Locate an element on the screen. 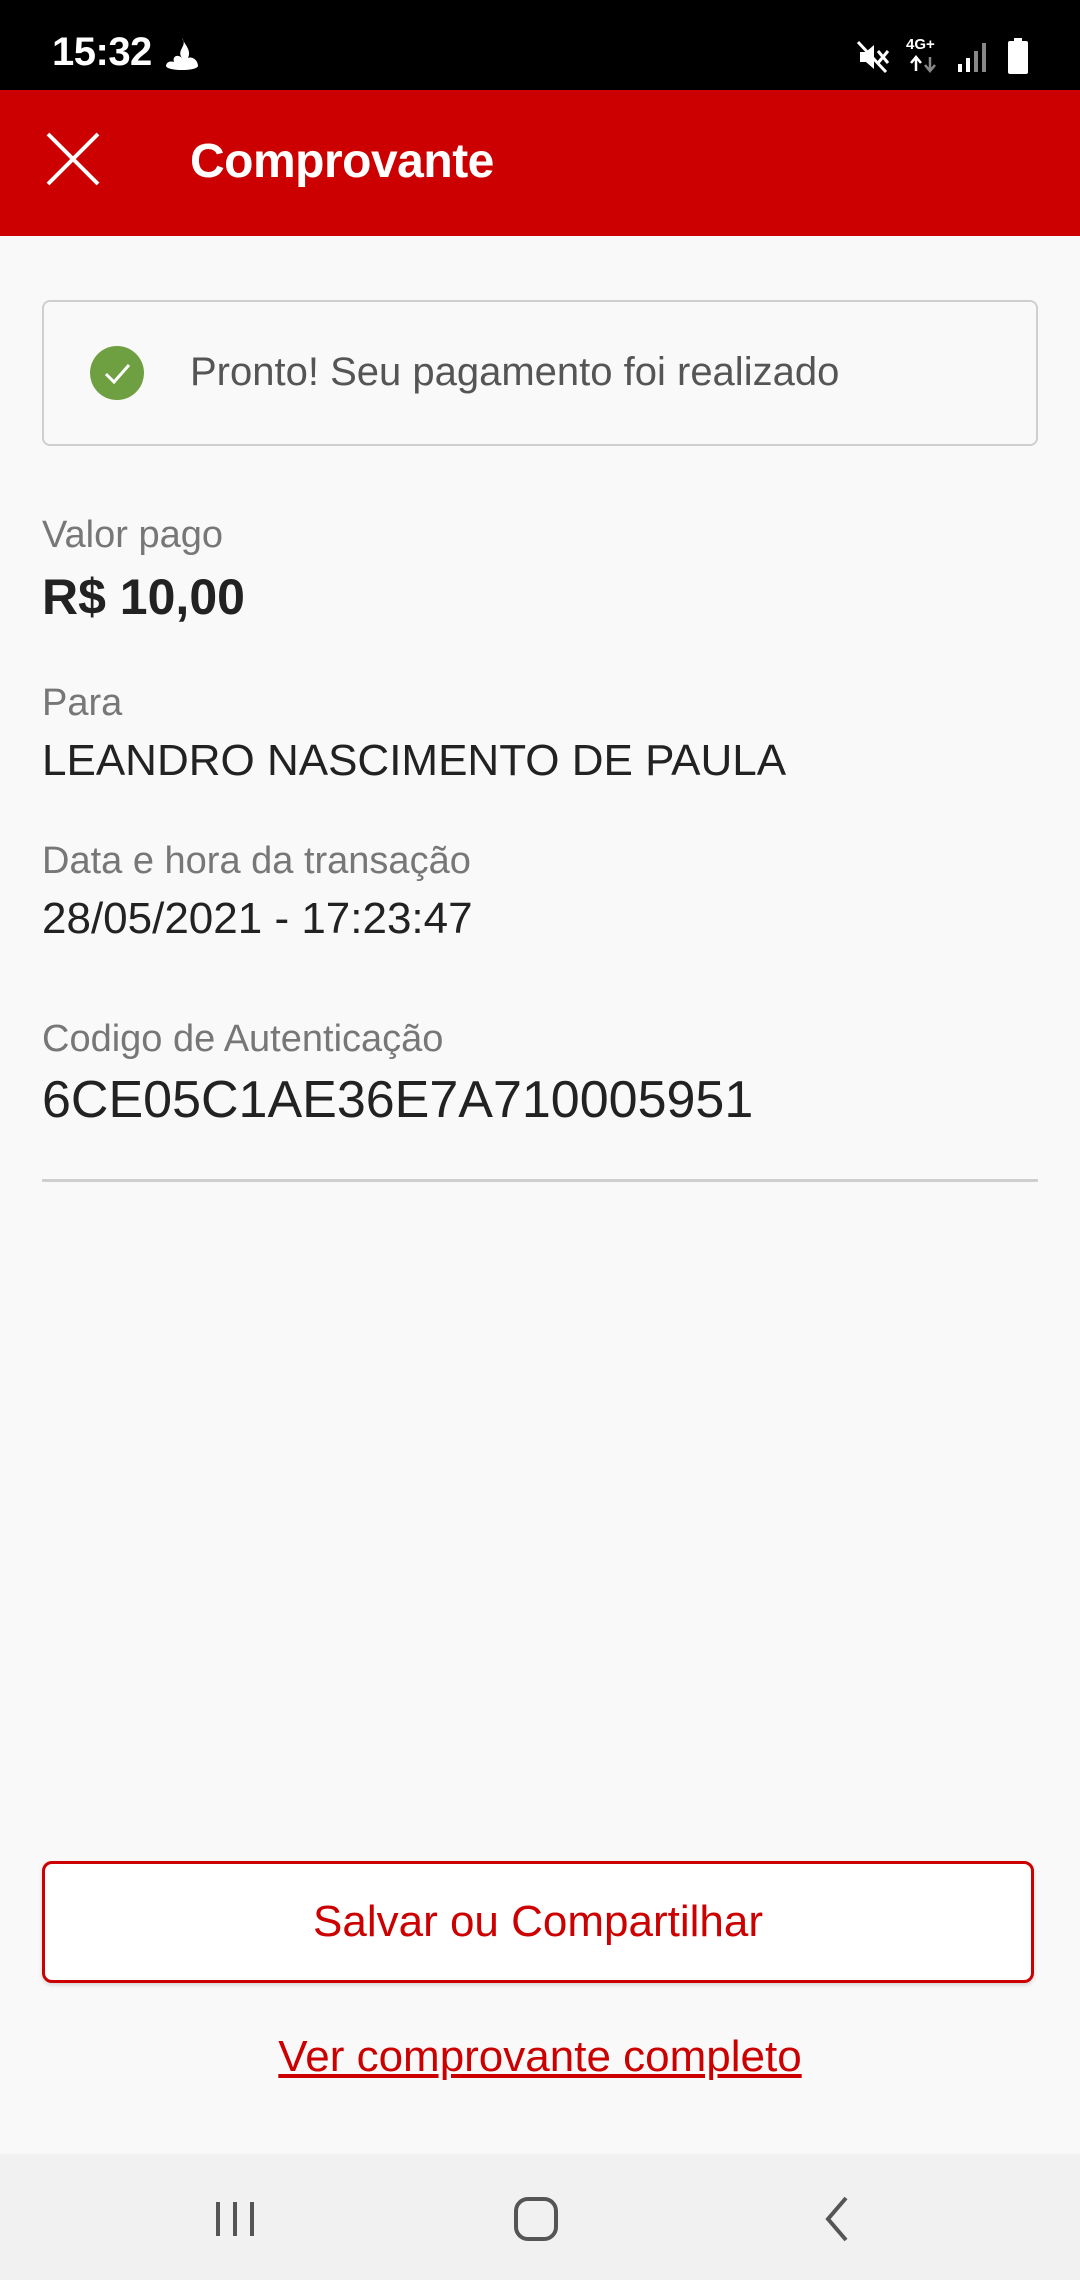 This screenshot has height=2280, width=1080. recent-apps-icon is located at coordinates (235, 2219).